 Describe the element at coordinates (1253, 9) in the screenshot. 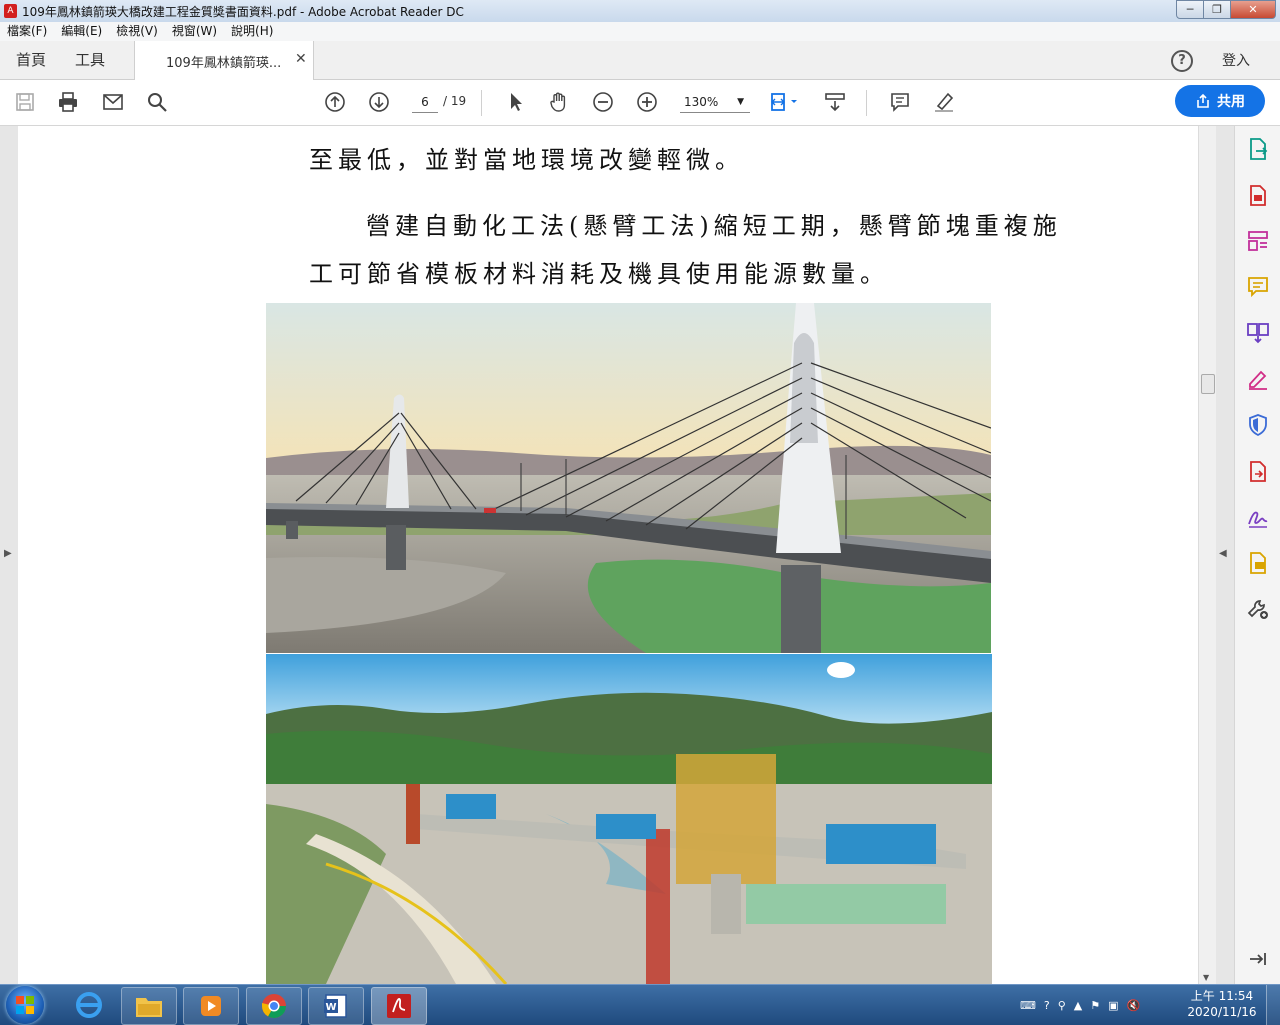

I see `close-window-button: ✕` at that location.